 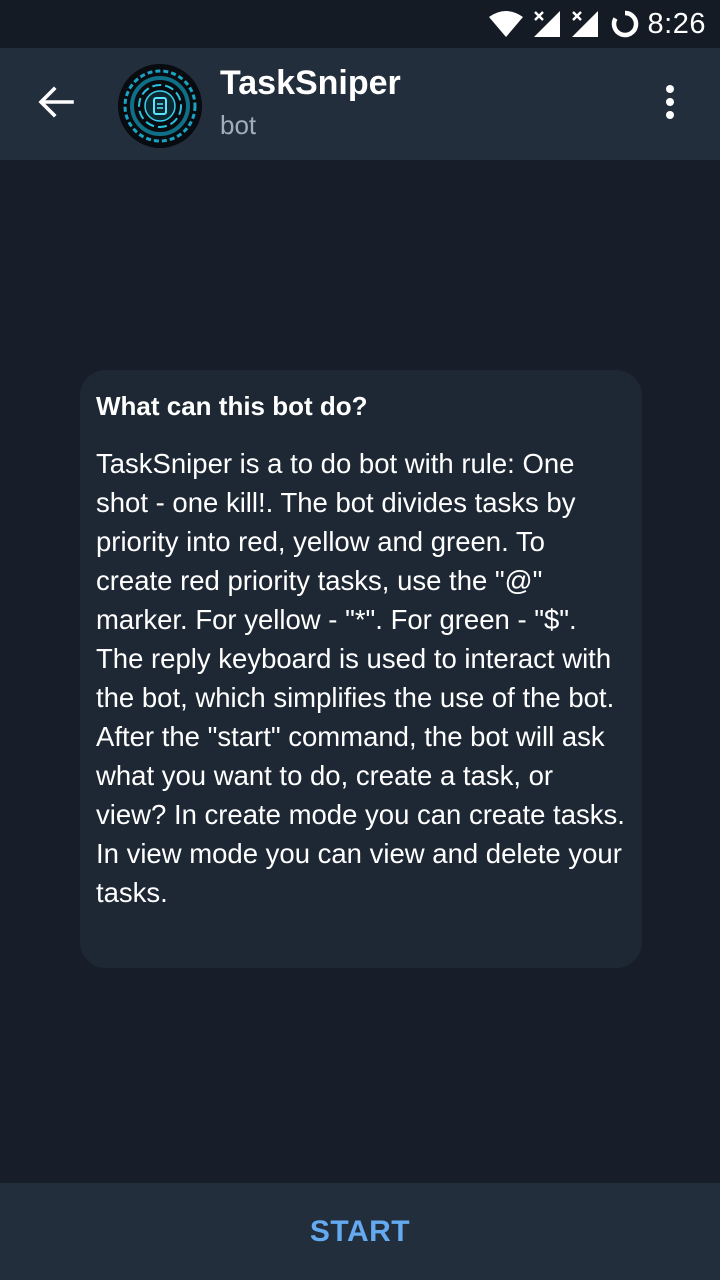 What do you see at coordinates (676, 23) in the screenshot?
I see `status-time: 8:26` at bounding box center [676, 23].